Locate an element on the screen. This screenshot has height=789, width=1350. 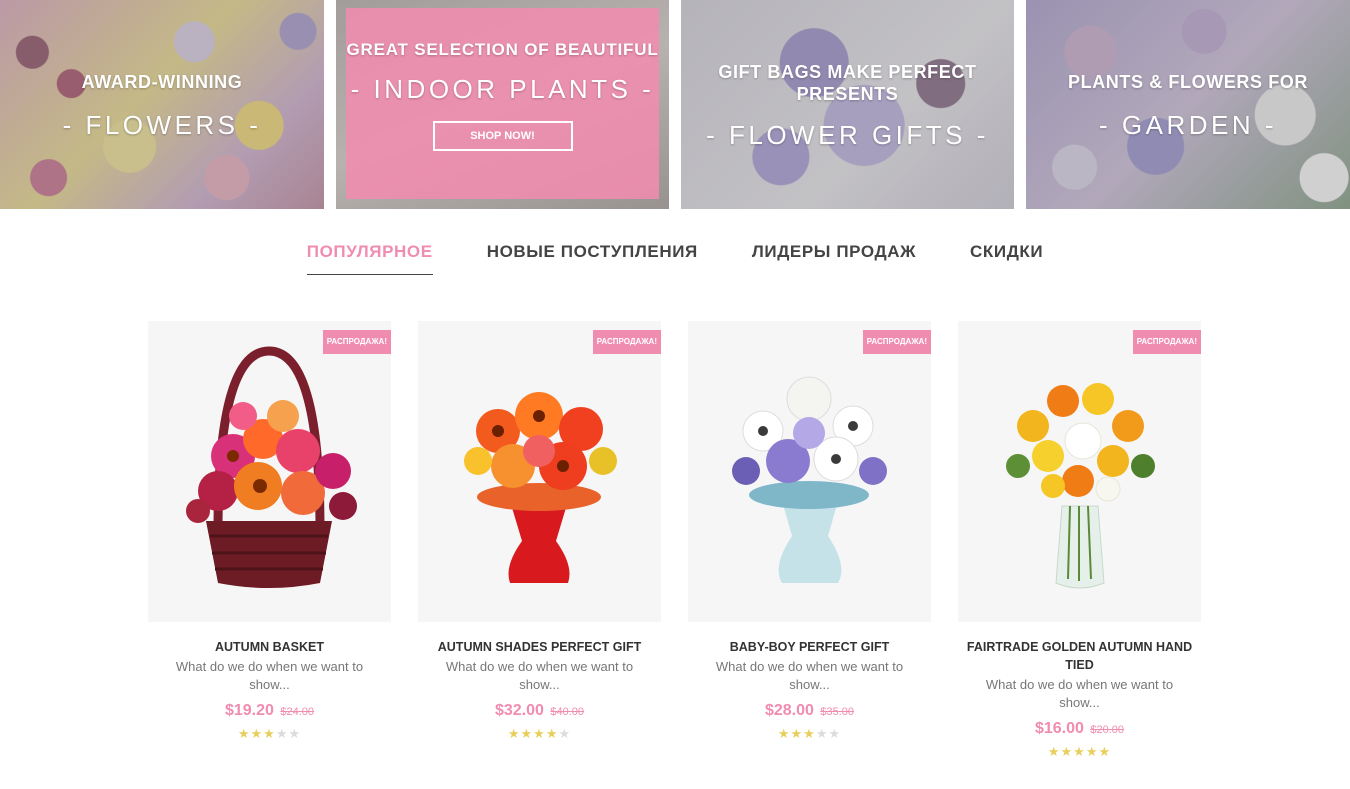
price-row: $16.00 $20.00 is located at coordinates (1079, 729).